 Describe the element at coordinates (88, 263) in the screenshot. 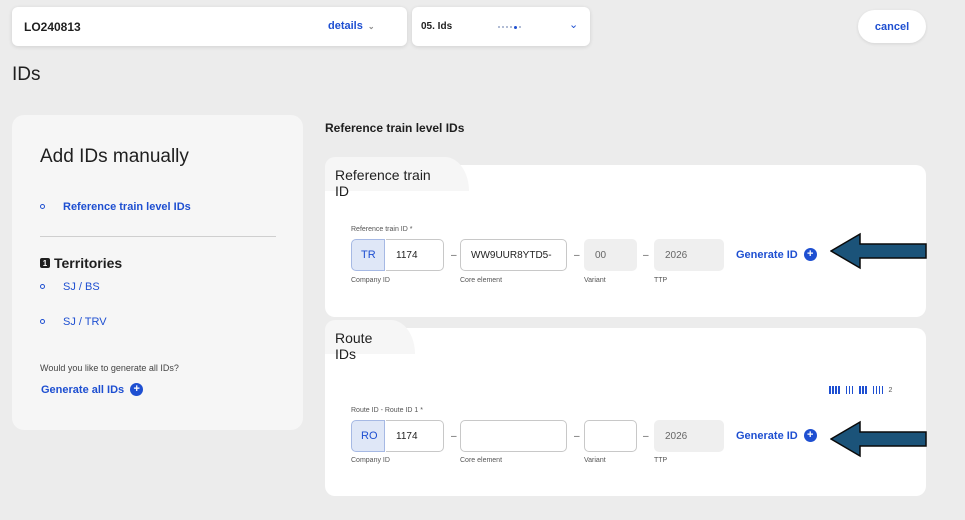

I see `section-title: Territories` at that location.